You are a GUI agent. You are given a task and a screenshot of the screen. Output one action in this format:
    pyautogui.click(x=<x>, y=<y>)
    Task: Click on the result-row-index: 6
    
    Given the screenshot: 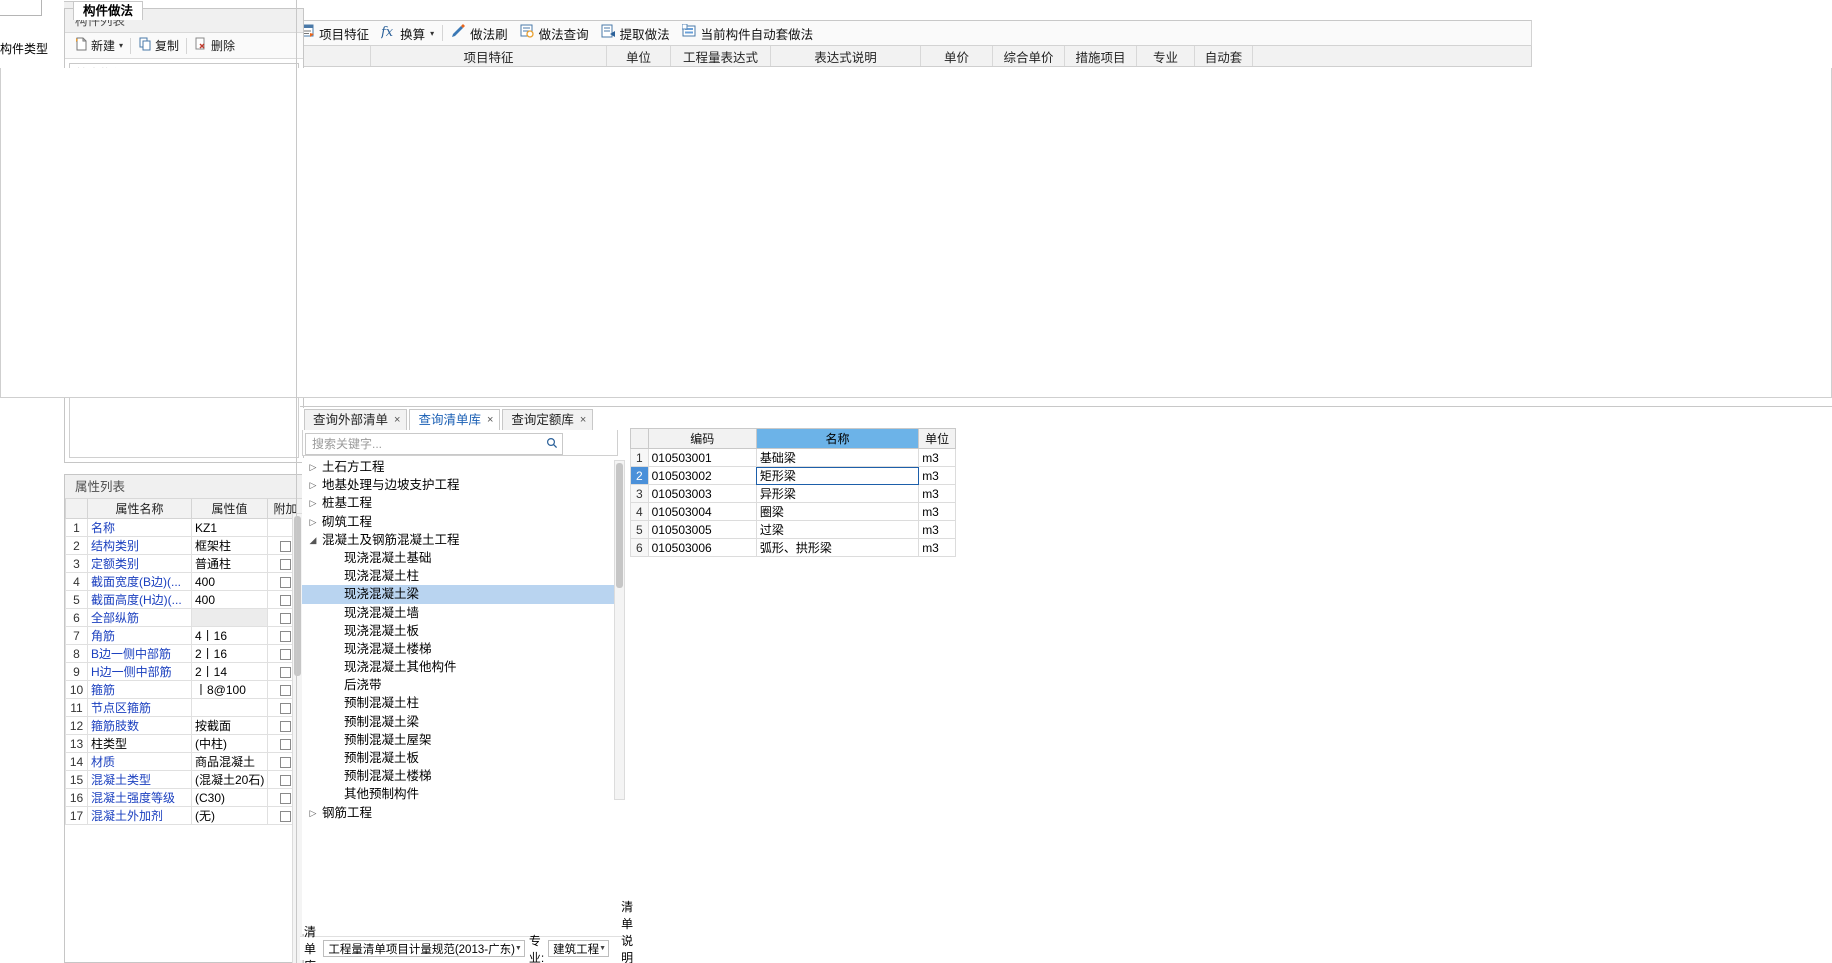 What is the action you would take?
    pyautogui.click(x=639, y=547)
    